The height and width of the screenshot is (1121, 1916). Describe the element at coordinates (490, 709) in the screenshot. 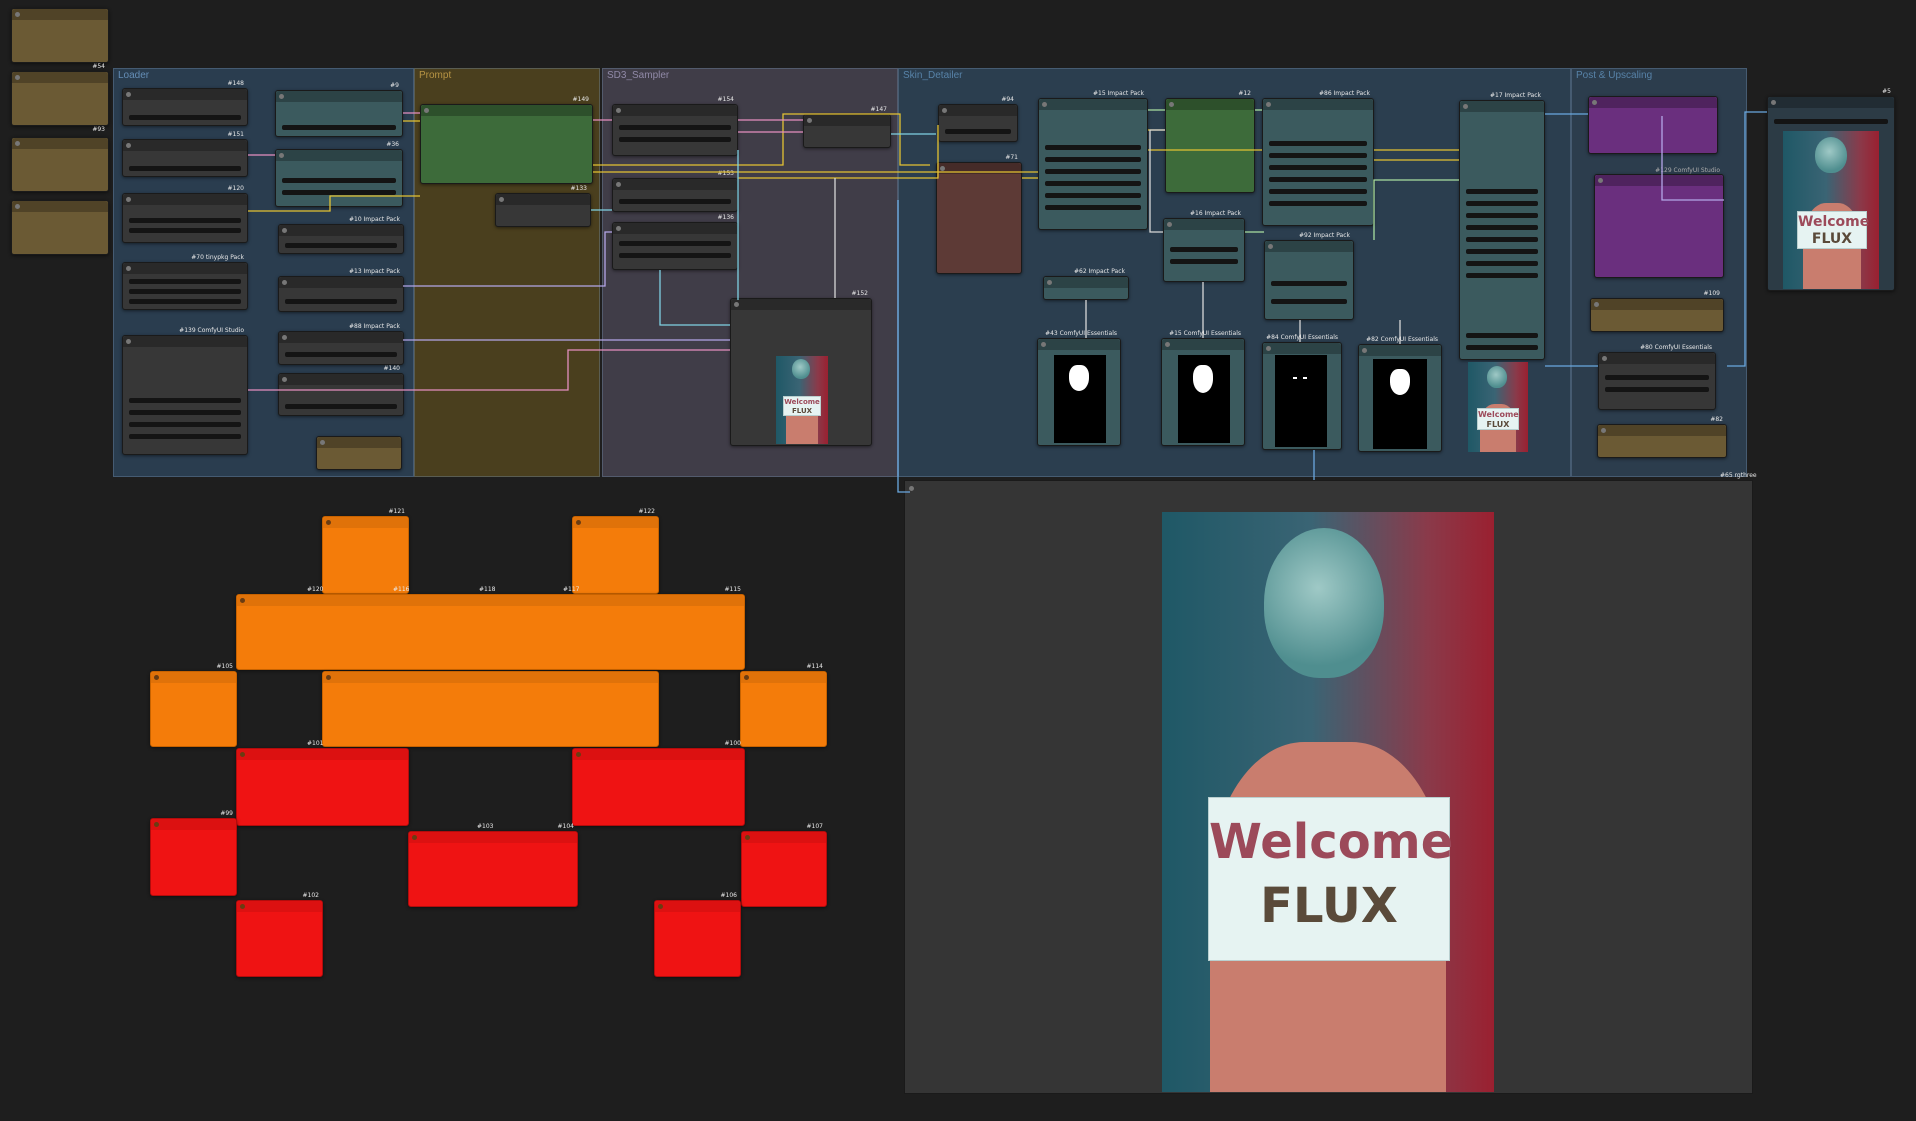

I see `reroute-node` at that location.